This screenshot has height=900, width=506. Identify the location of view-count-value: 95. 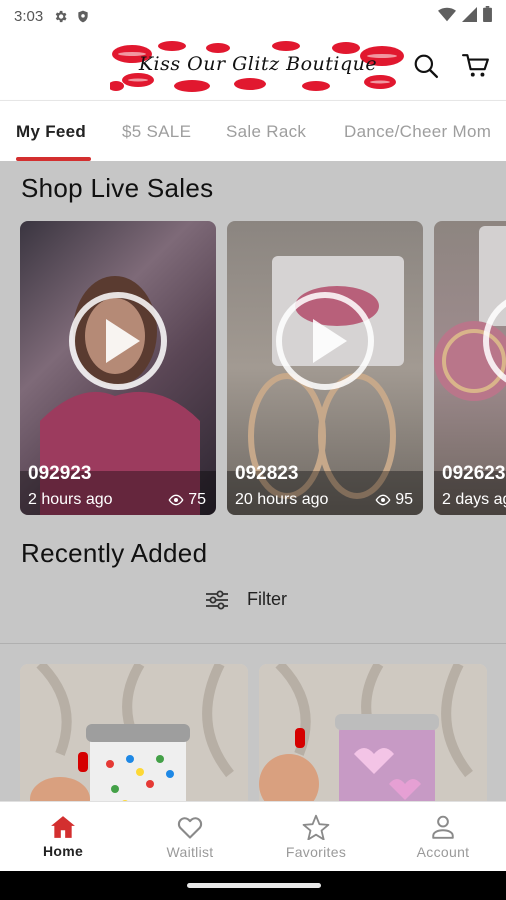
(404, 499).